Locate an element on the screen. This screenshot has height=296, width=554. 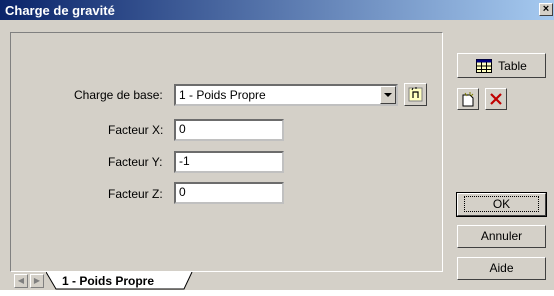
table-button: Table is located at coordinates (501, 65).